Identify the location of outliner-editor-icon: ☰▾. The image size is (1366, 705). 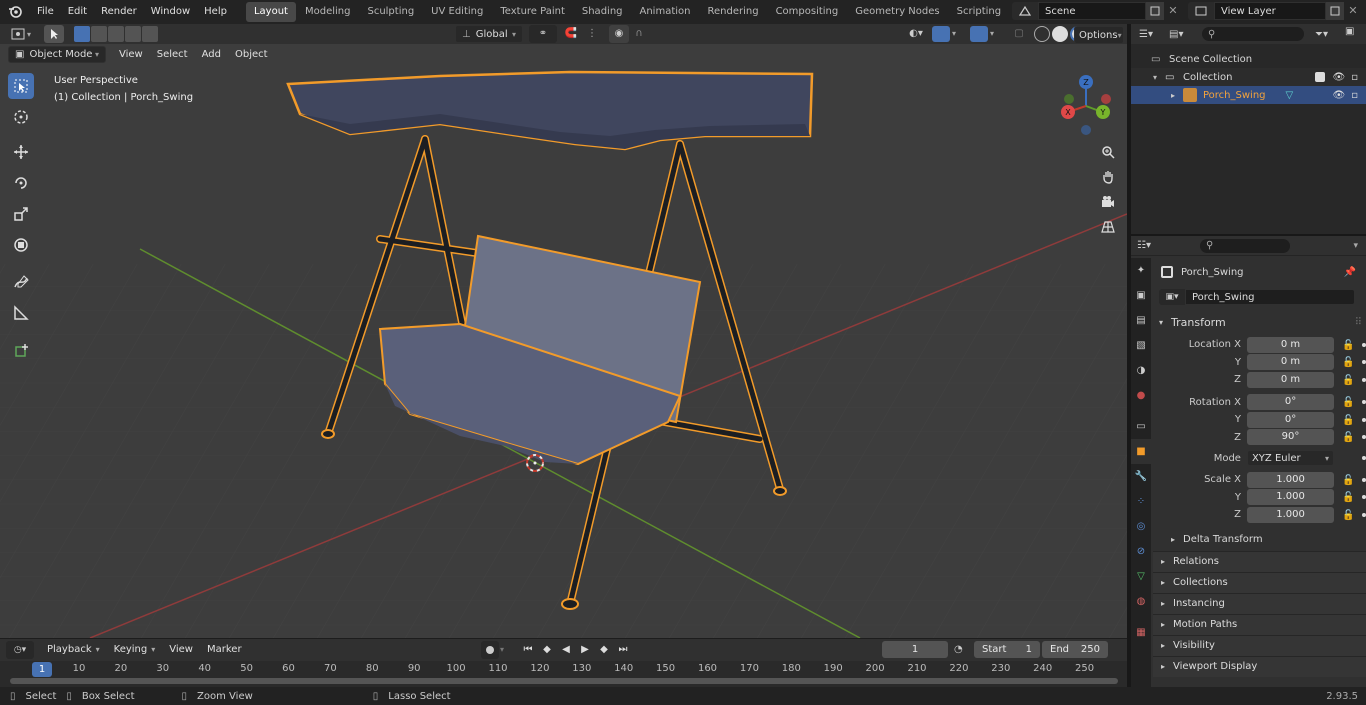
(1152, 34).